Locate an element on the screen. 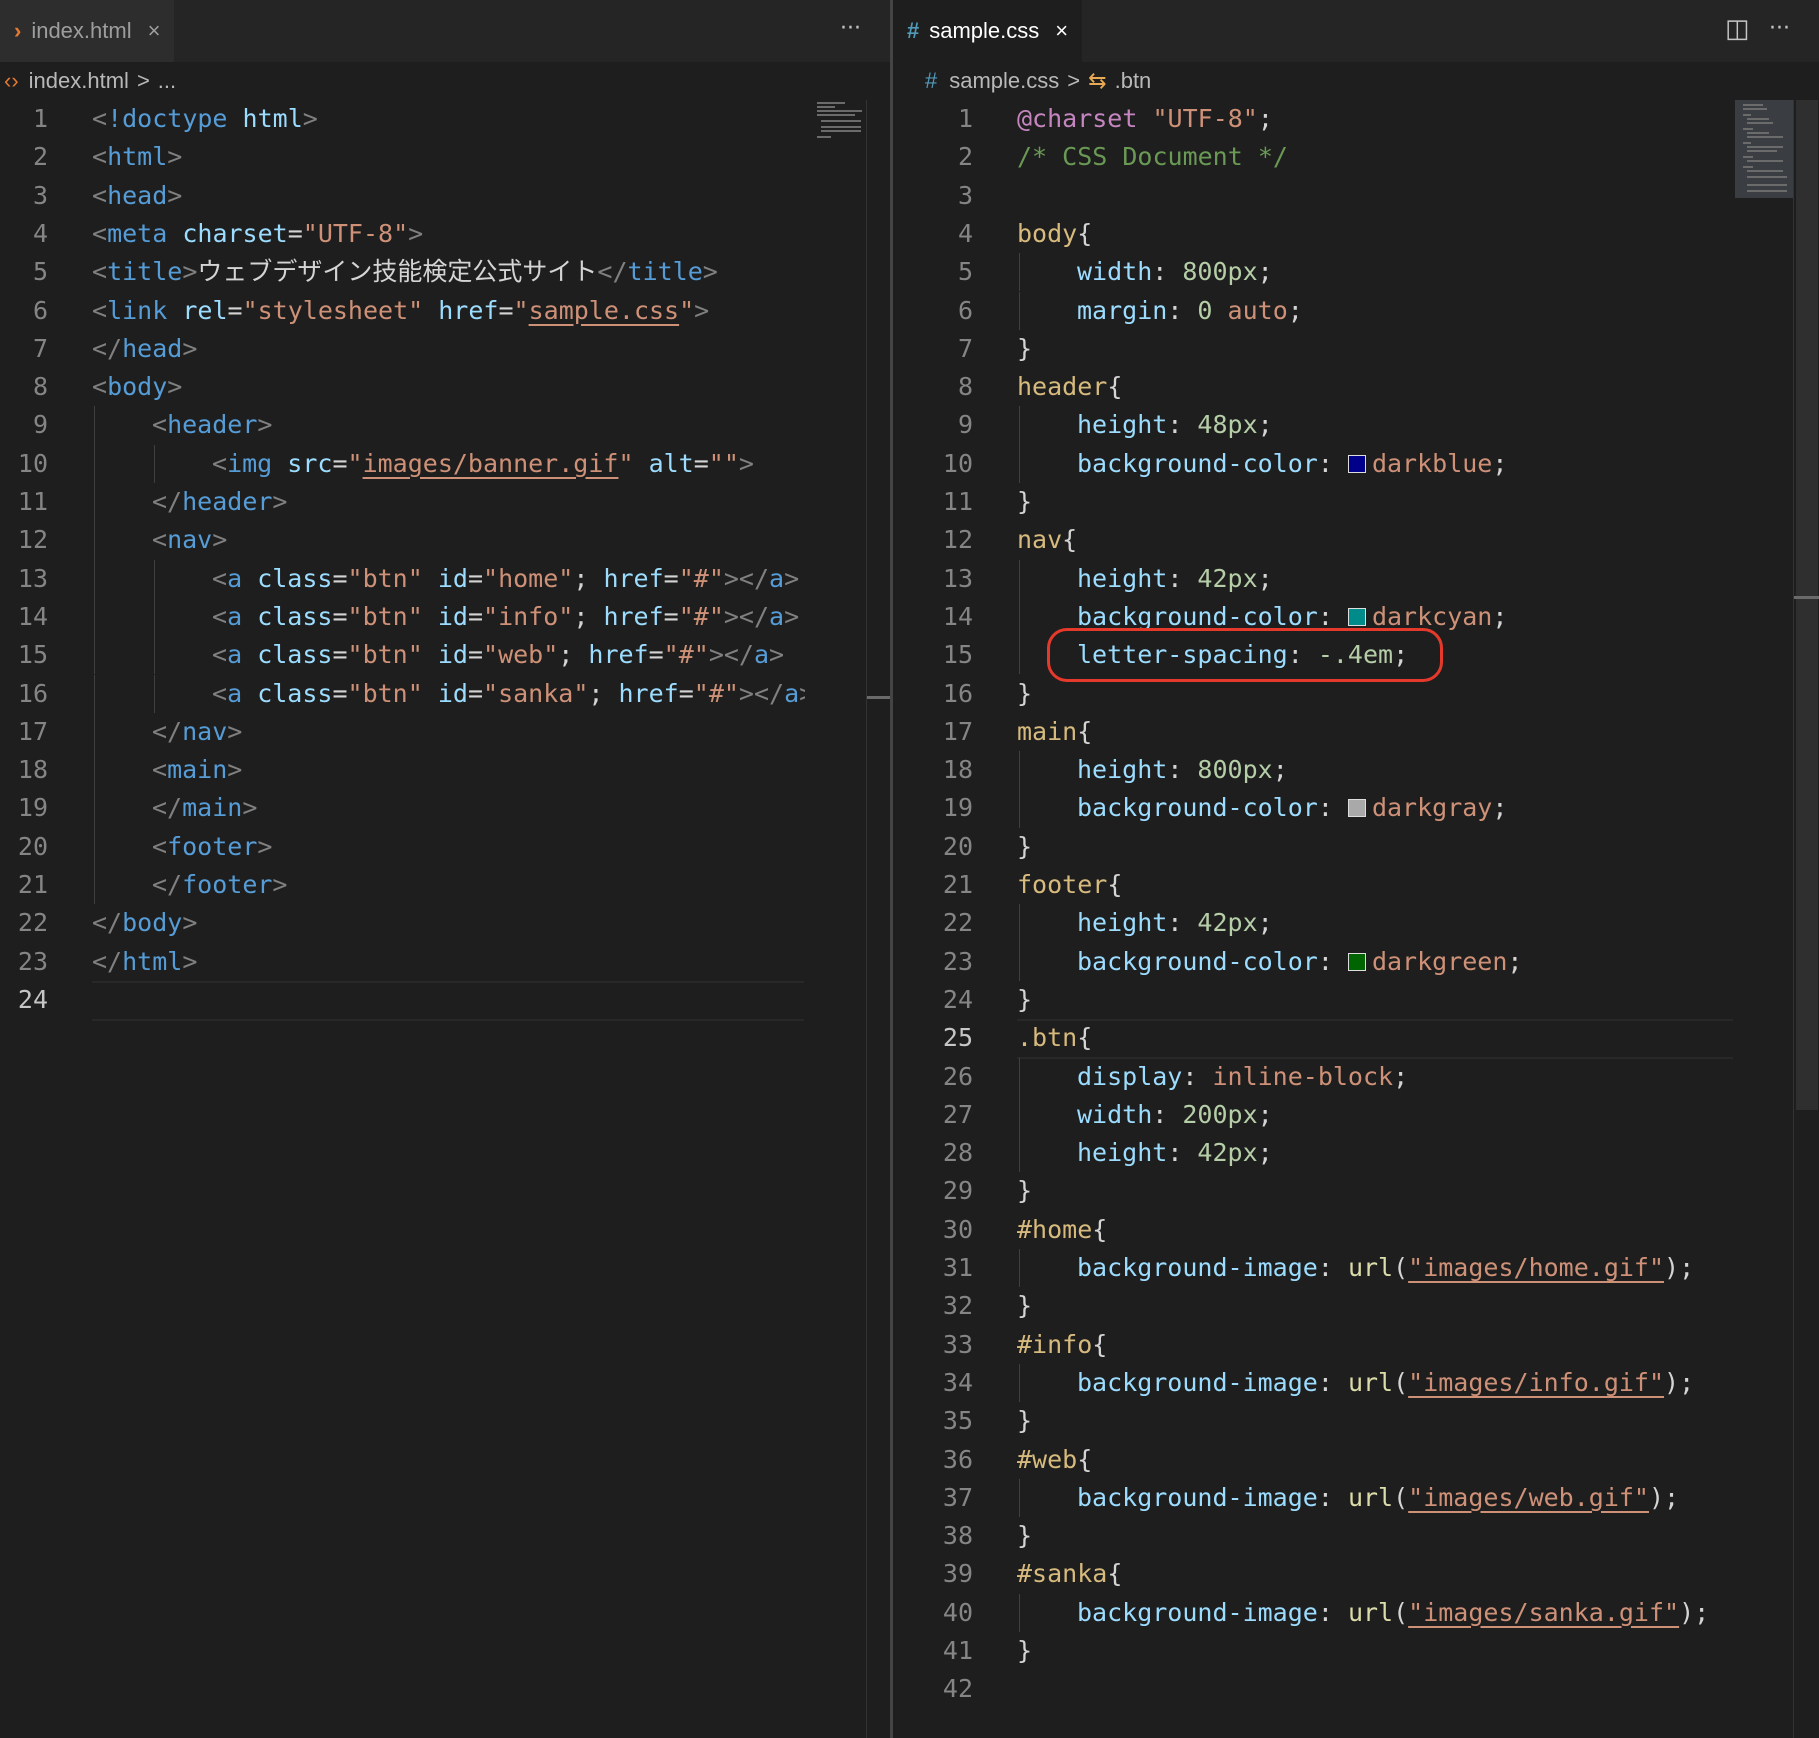 This screenshot has width=1819, height=1738. line-number: 15 is located at coordinates (24, 655).